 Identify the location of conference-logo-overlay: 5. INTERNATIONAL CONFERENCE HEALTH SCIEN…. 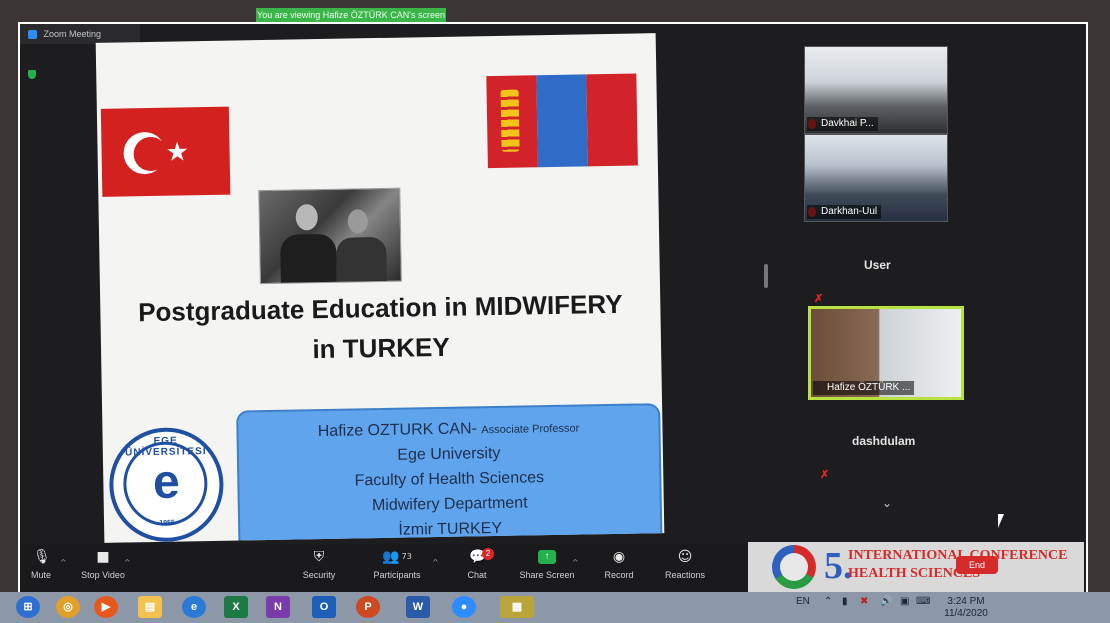
(916, 567).